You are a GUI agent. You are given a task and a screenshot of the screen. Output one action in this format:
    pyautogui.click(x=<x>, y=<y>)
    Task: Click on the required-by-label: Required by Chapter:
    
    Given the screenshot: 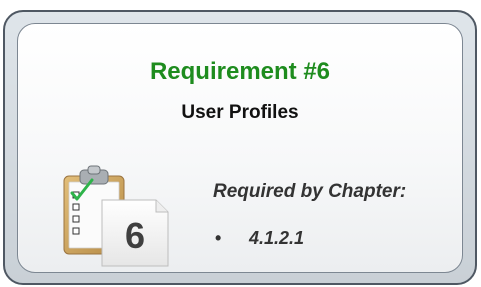 What is the action you would take?
    pyautogui.click(x=310, y=191)
    